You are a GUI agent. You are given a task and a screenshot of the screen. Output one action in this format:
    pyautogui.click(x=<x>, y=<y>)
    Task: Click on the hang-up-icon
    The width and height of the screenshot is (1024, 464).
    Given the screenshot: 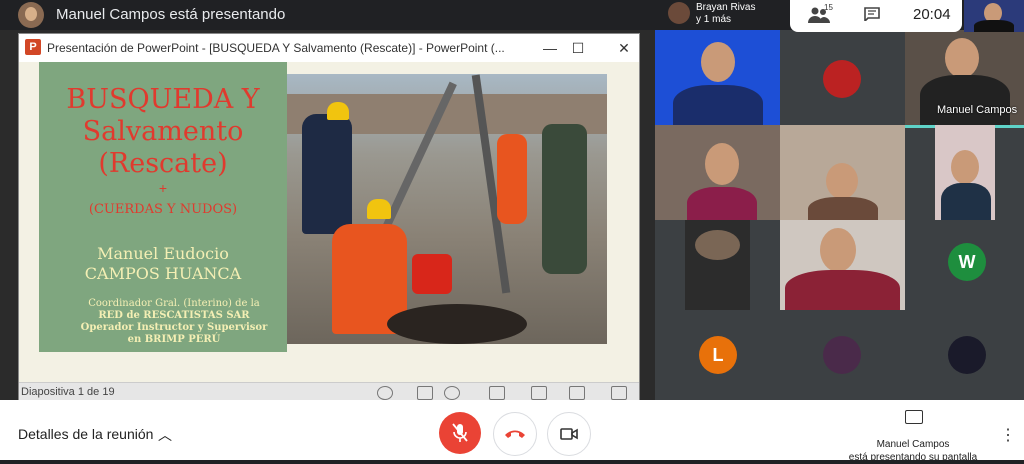 What is the action you would take?
    pyautogui.click(x=515, y=434)
    